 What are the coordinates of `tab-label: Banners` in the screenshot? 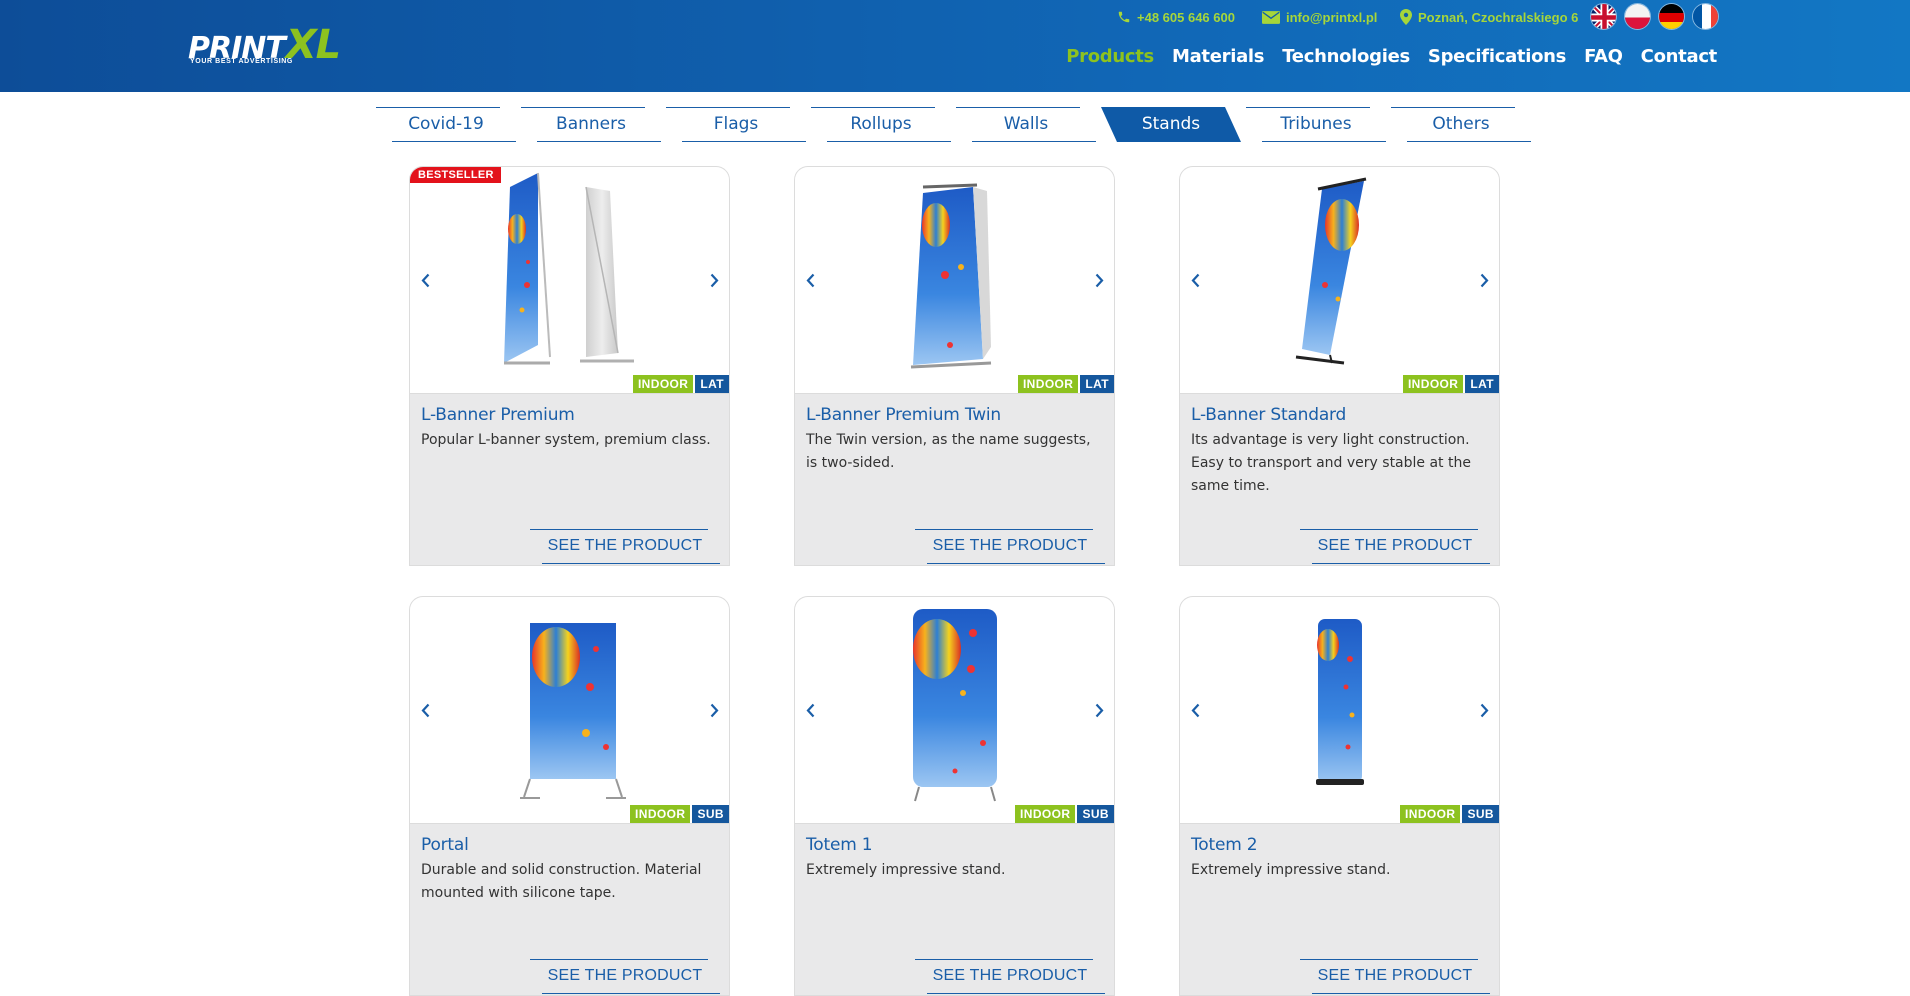 It's located at (591, 124).